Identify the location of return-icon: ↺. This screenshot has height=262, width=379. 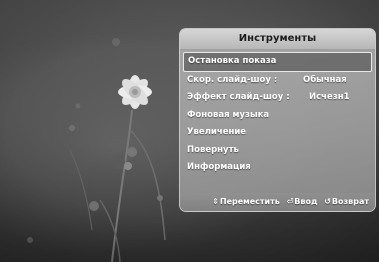
(327, 201).